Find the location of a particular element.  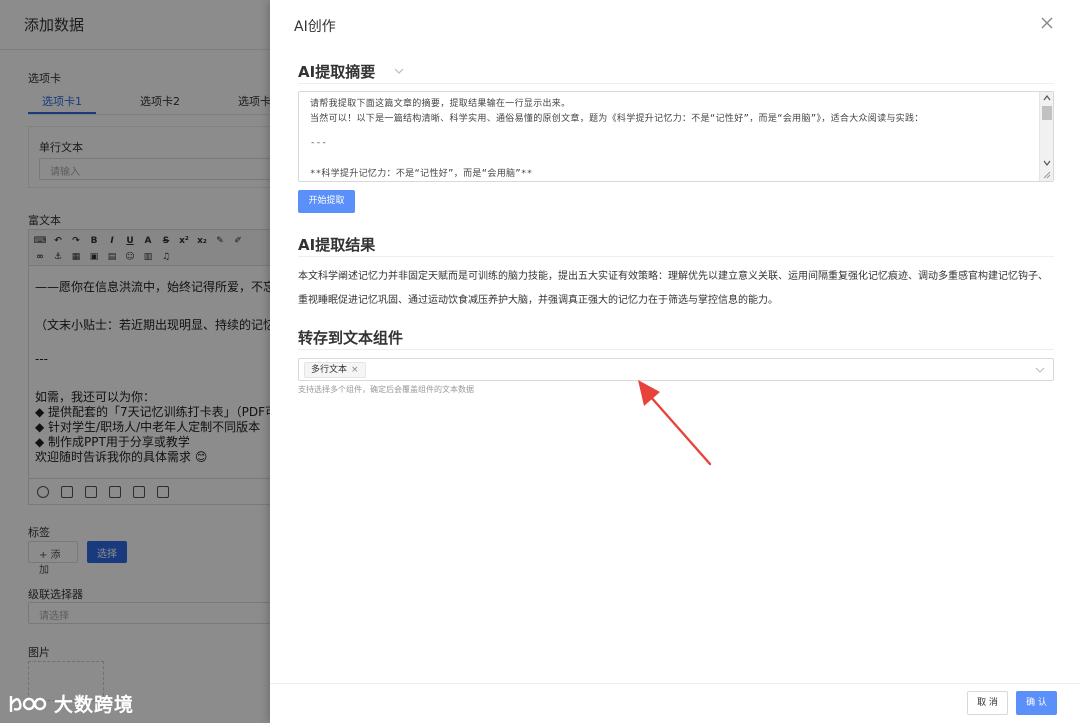

select-hint: 支持选择多个组件，确定后会覆盖组件的文本数据 is located at coordinates (386, 389).